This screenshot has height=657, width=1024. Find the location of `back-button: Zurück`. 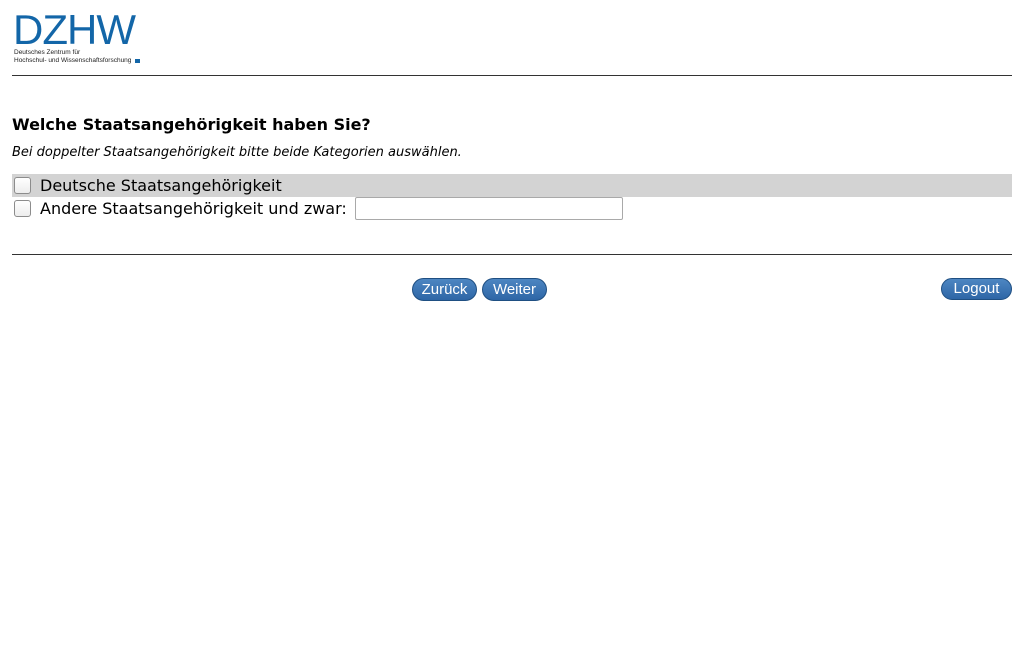

back-button: Zurück is located at coordinates (444, 289).